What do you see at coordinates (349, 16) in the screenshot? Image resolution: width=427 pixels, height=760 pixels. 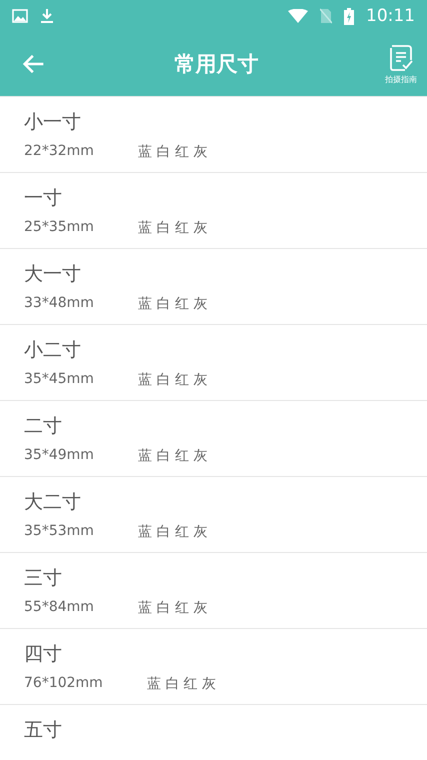 I see `battery-icon` at bounding box center [349, 16].